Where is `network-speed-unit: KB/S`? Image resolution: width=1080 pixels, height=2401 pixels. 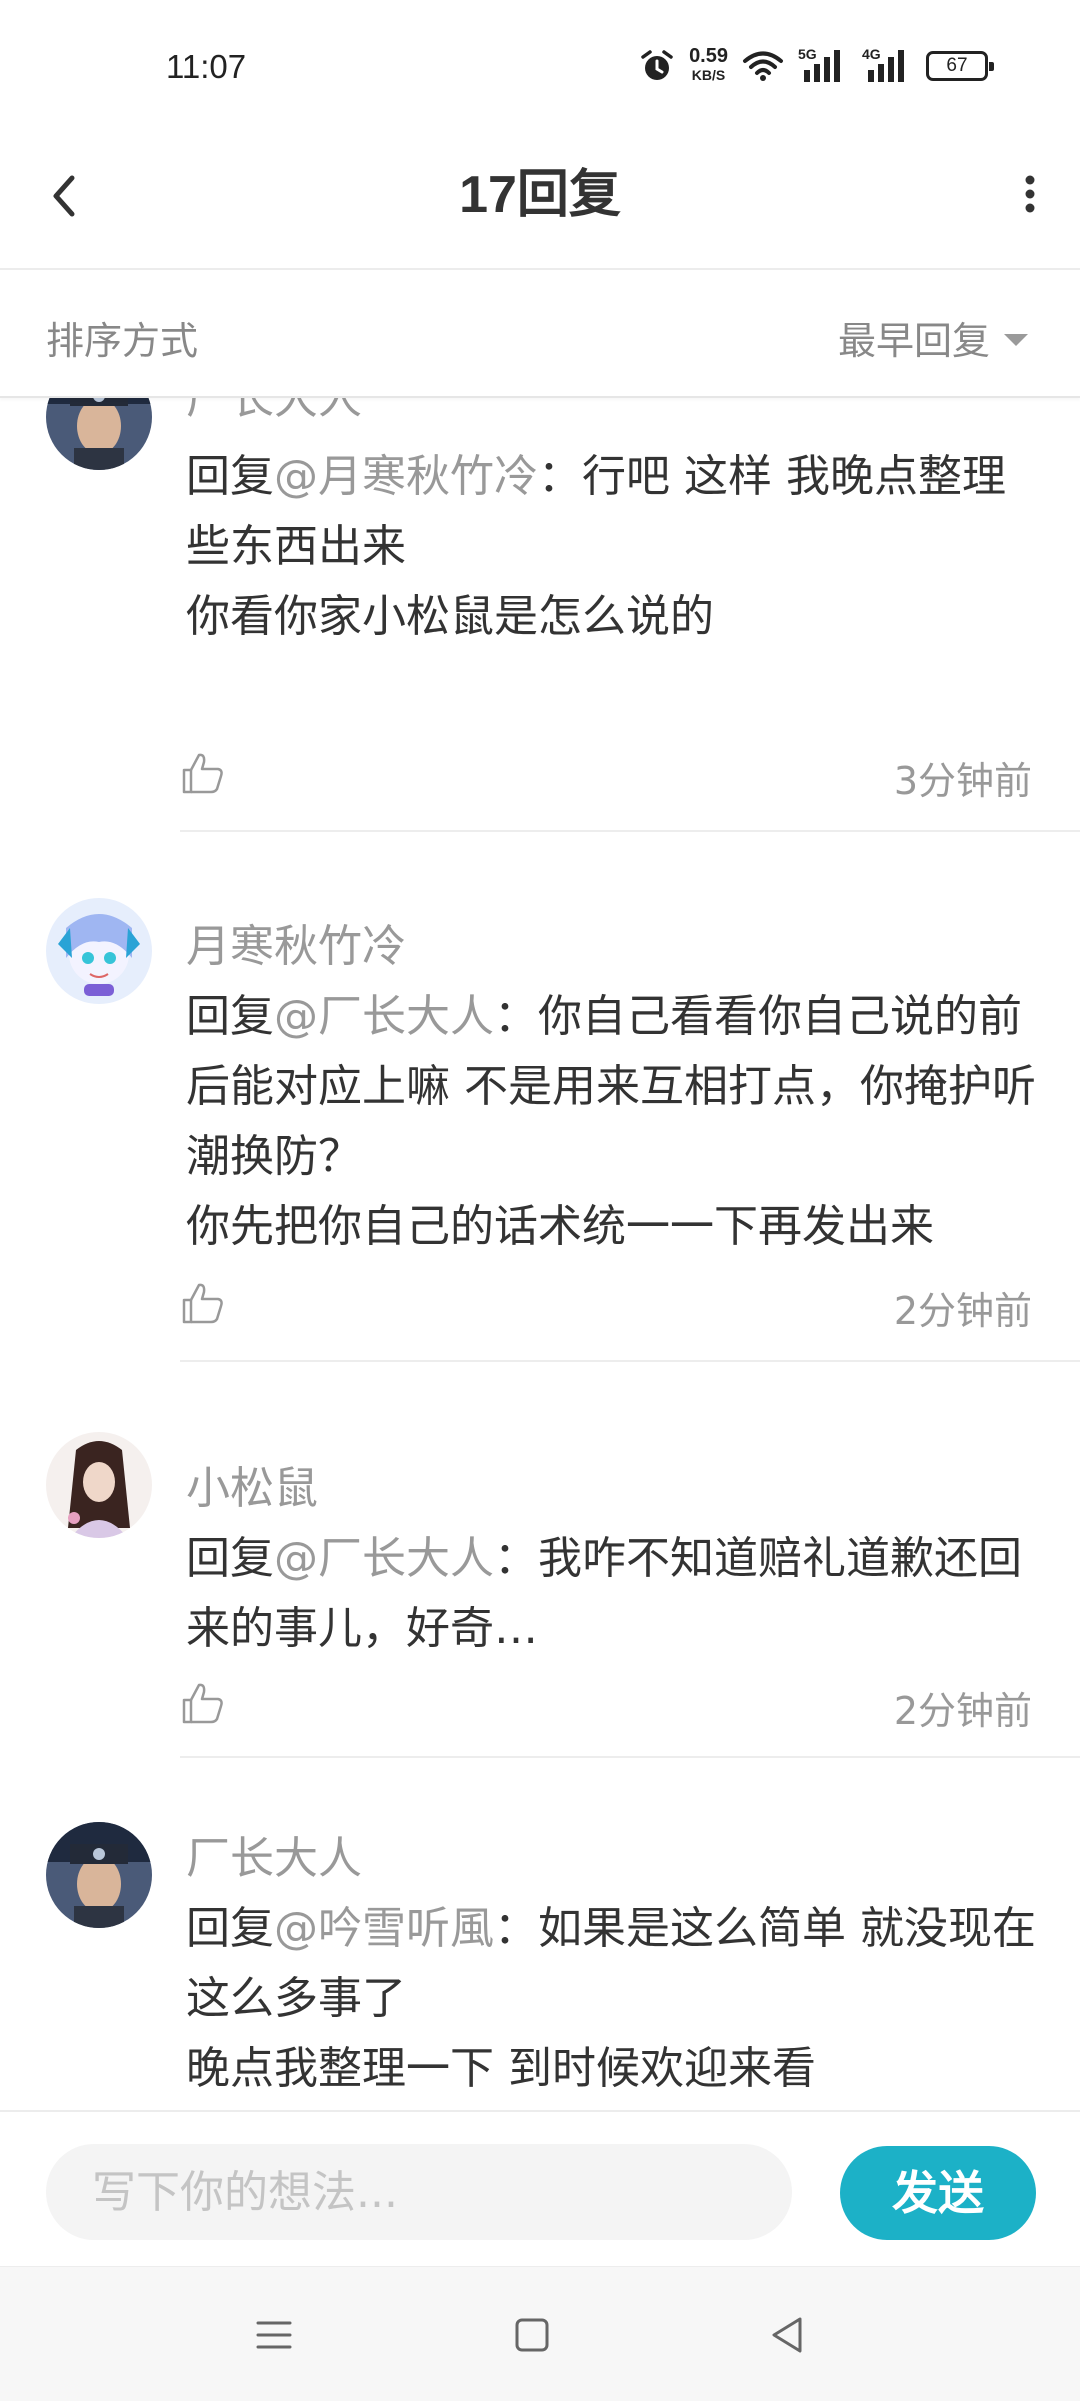
network-speed-unit: KB/S is located at coordinates (708, 75).